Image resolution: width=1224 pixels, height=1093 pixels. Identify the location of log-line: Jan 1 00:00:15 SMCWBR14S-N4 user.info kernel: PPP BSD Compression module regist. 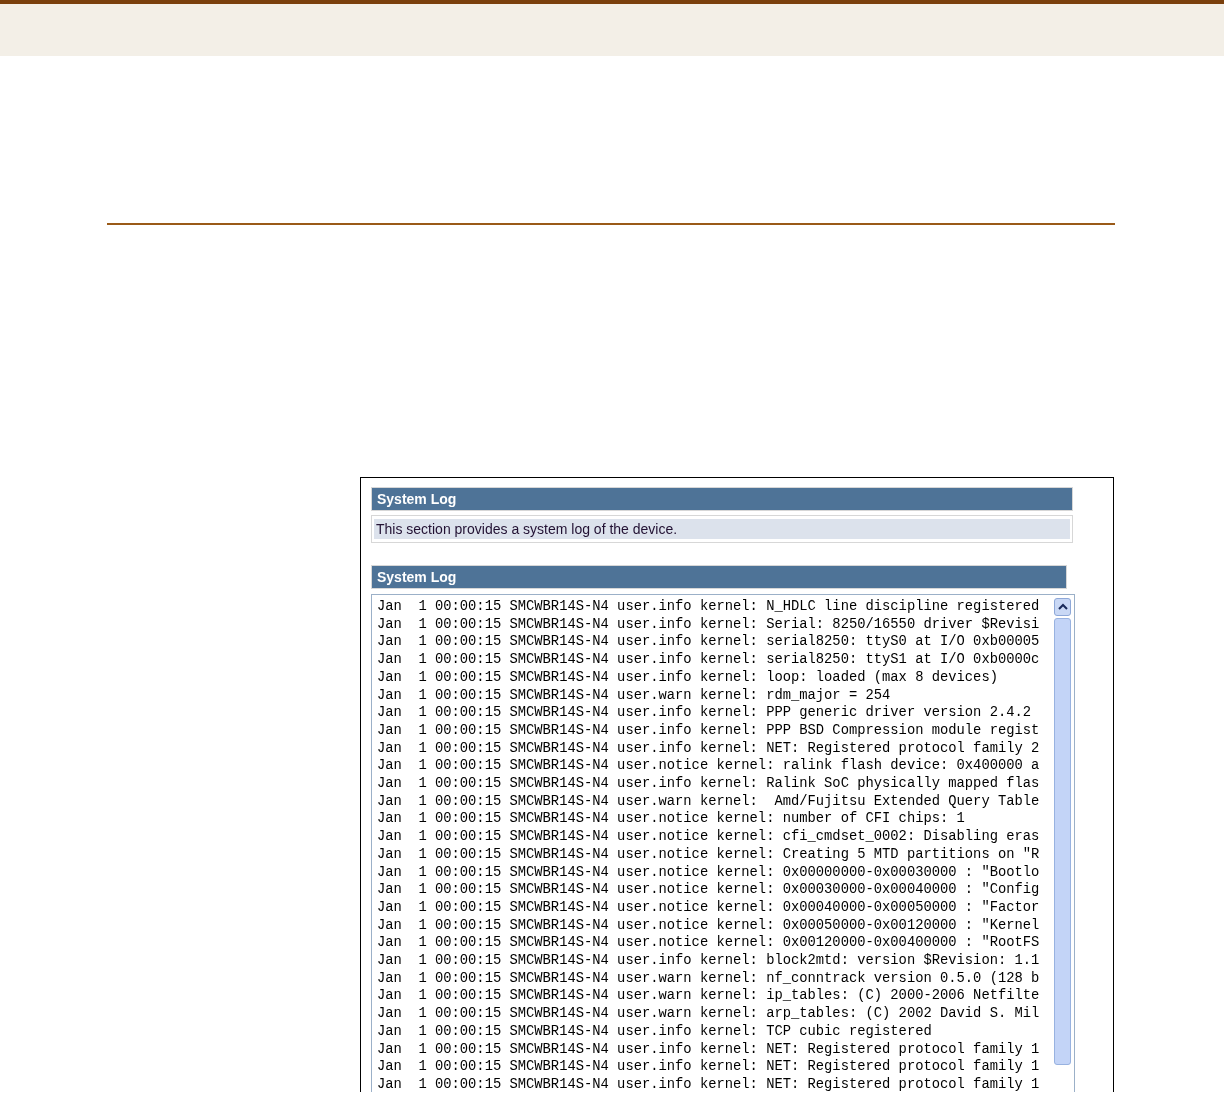
(709, 730).